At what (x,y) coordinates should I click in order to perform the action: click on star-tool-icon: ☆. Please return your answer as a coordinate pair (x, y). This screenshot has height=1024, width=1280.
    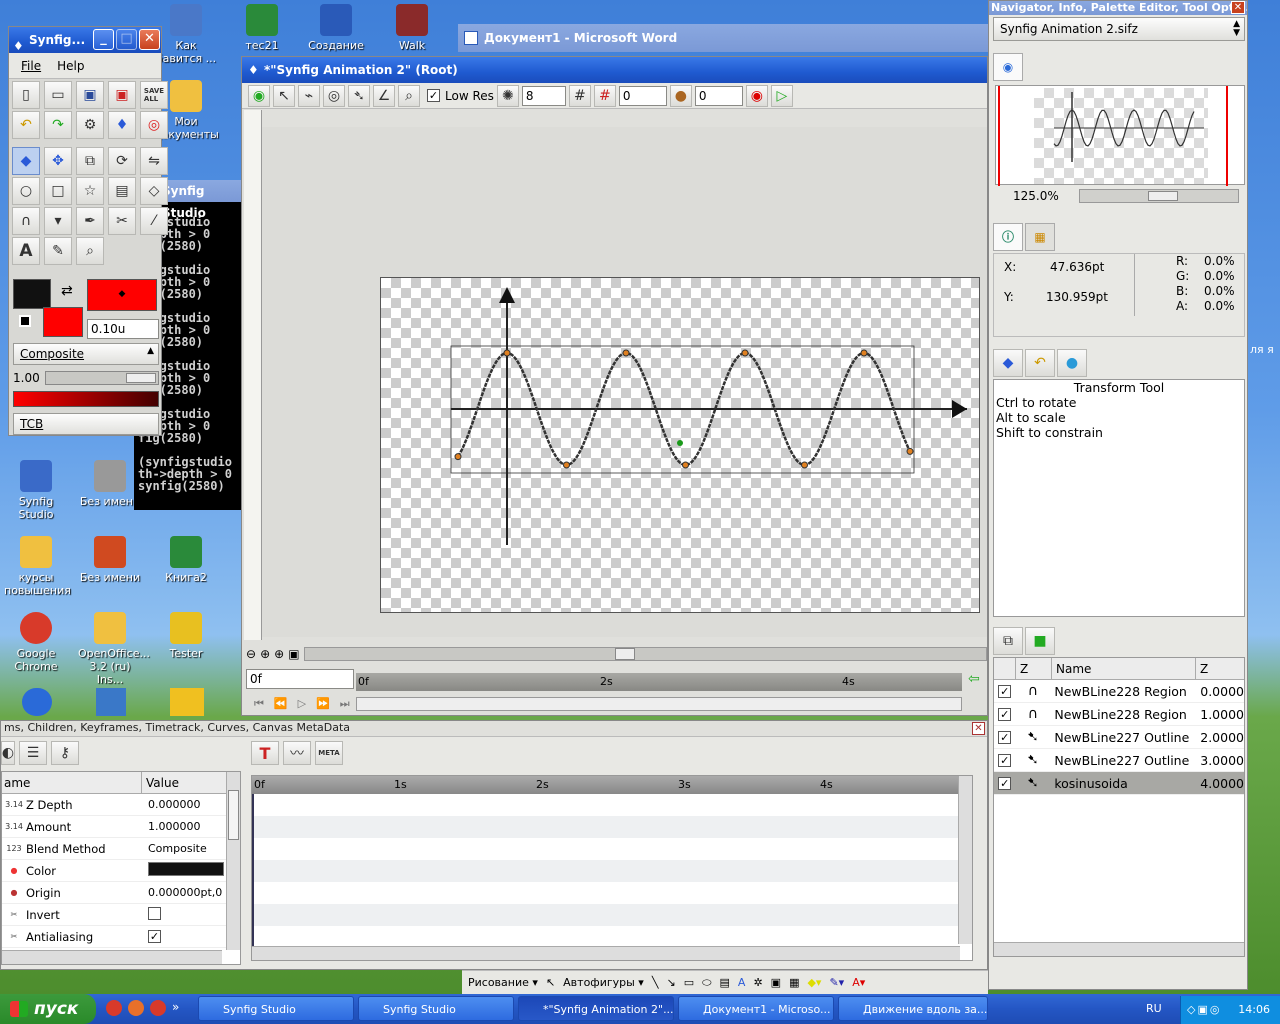
    Looking at the image, I should click on (90, 191).